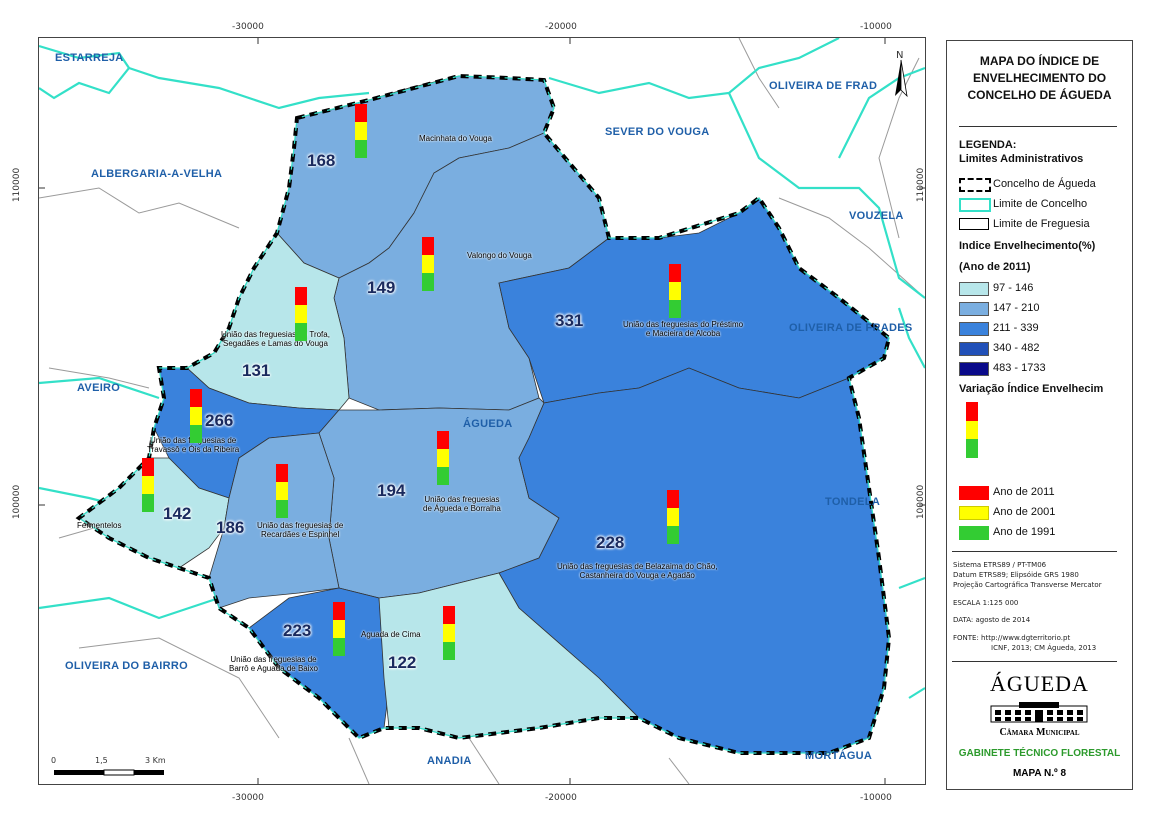 The height and width of the screenshot is (827, 1170). I want to click on concelho-swatch, so click(975, 185).